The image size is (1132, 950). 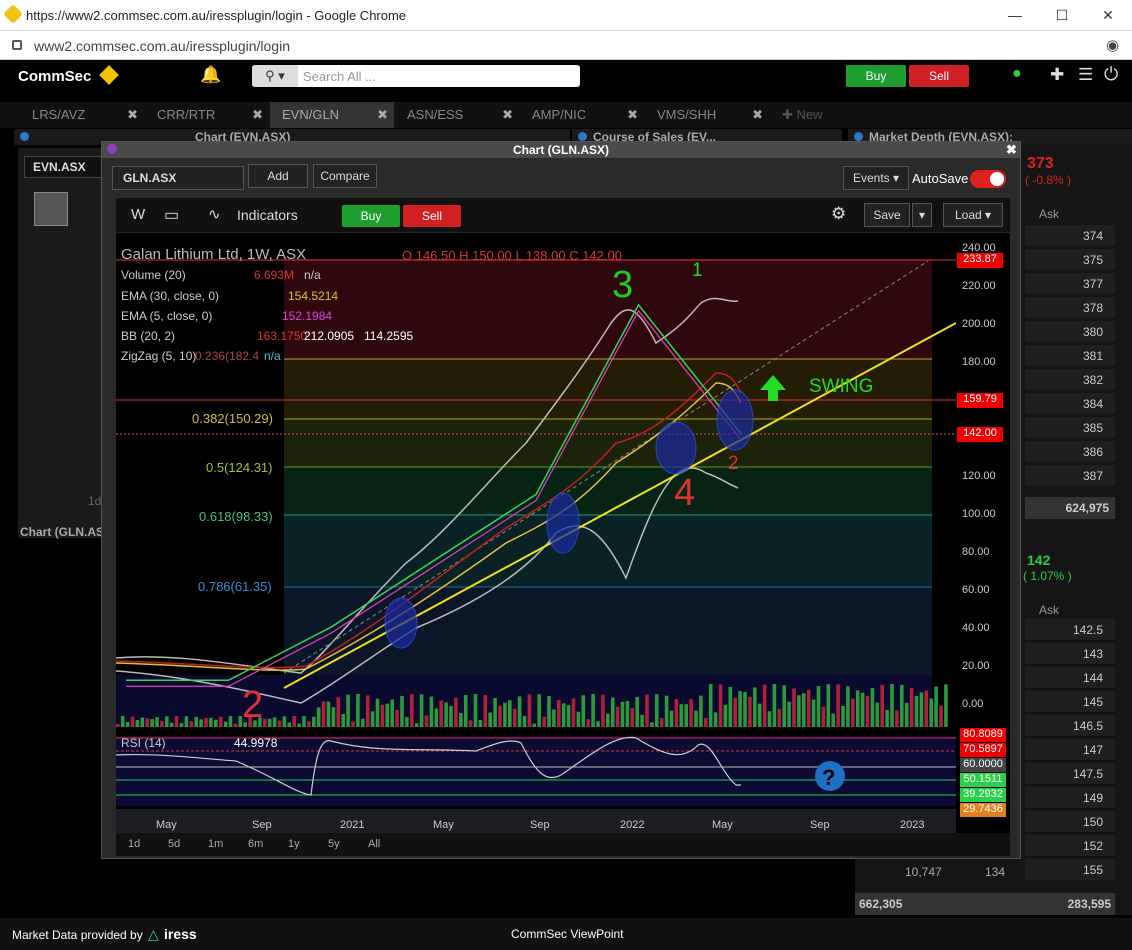 I want to click on symbol-input: GLN.ASX, so click(x=178, y=178).